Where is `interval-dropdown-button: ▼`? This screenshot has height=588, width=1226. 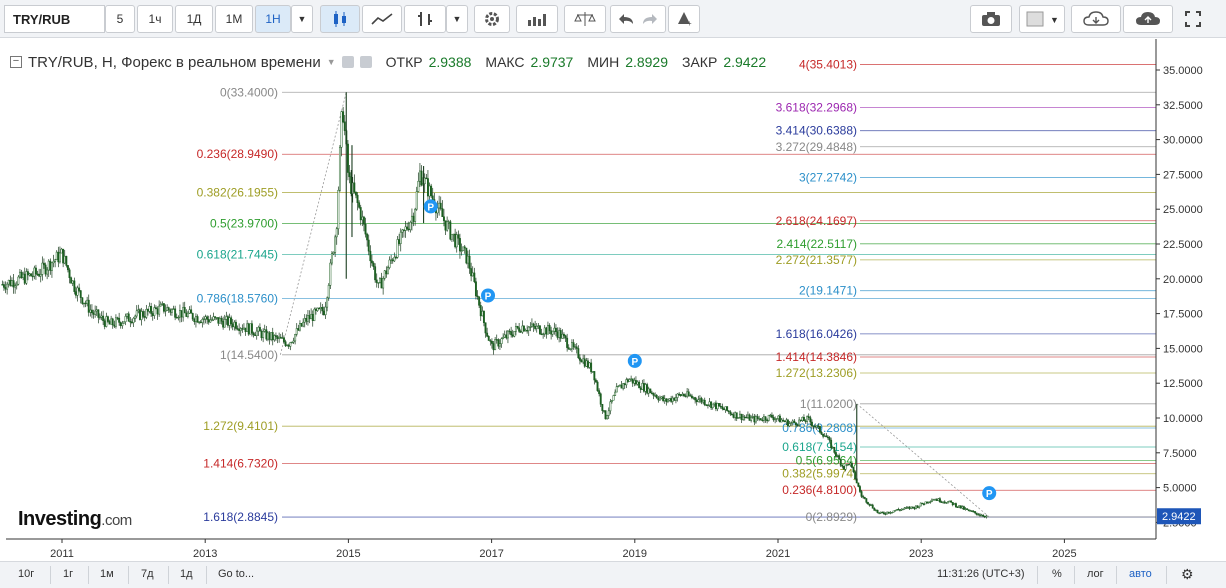 interval-dropdown-button: ▼ is located at coordinates (302, 19).